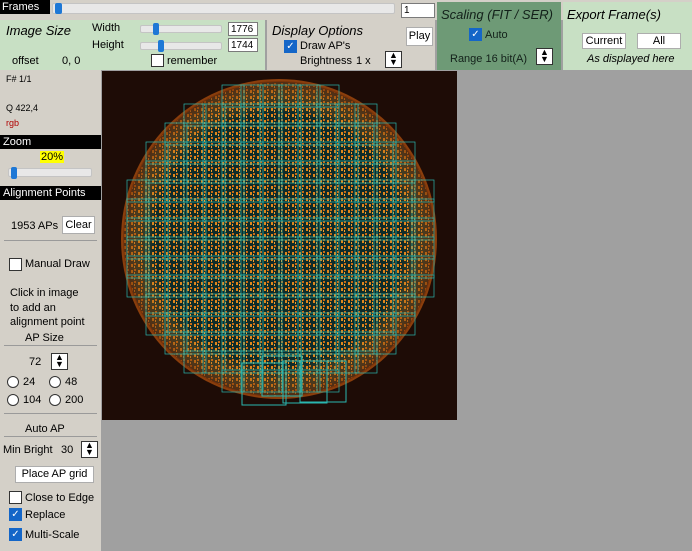  I want to click on replace-label: Replace, so click(45, 515).